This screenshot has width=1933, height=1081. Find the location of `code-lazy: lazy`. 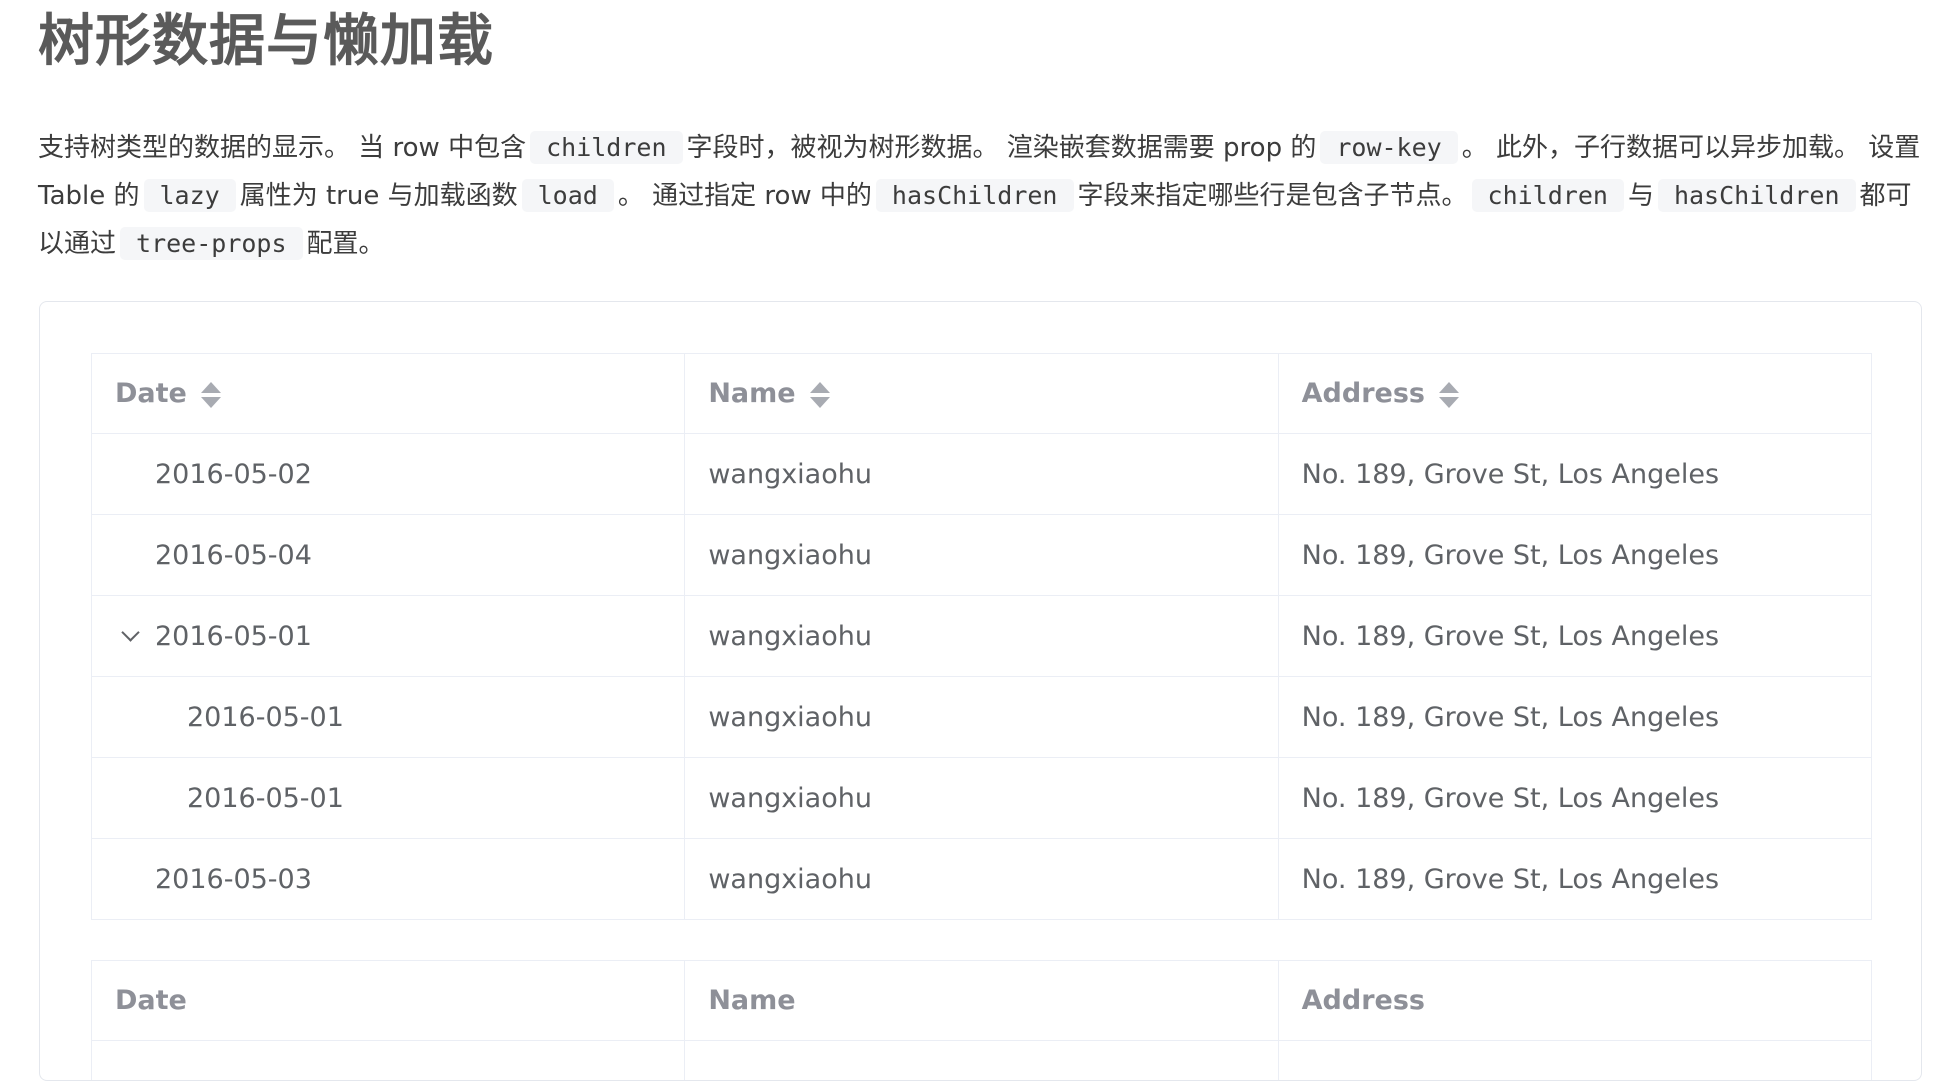

code-lazy: lazy is located at coordinates (190, 195).